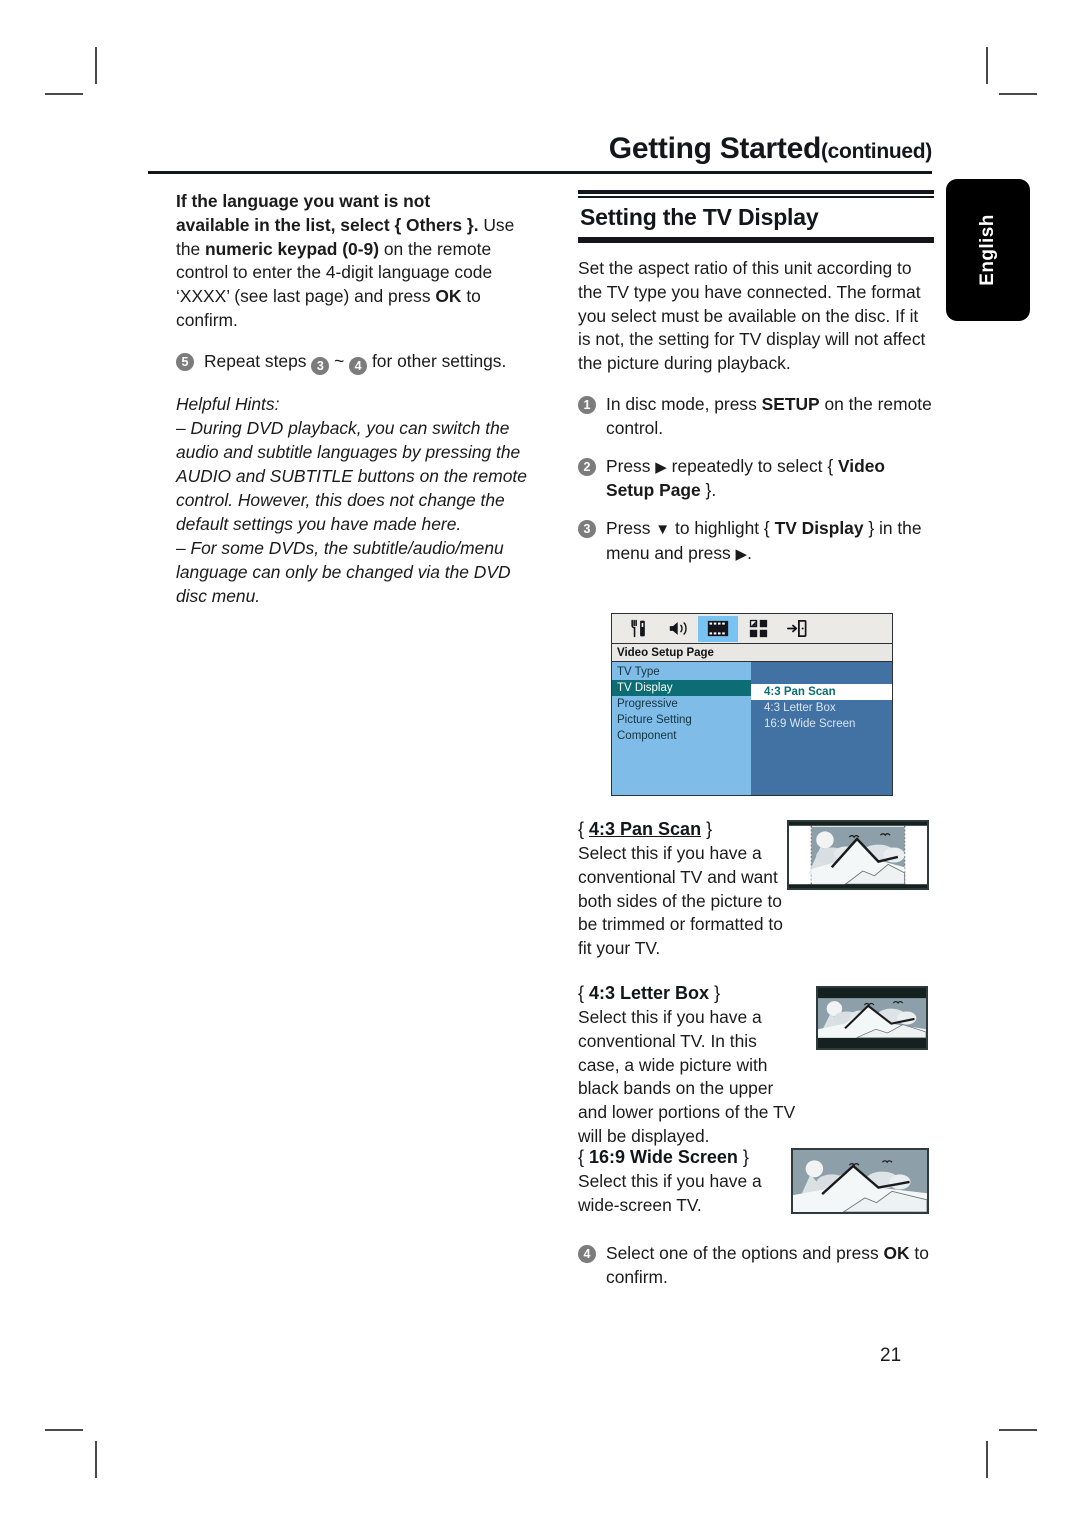 The image size is (1080, 1524). I want to click on language-note-bold-1: If the language you want is not, so click(303, 201).